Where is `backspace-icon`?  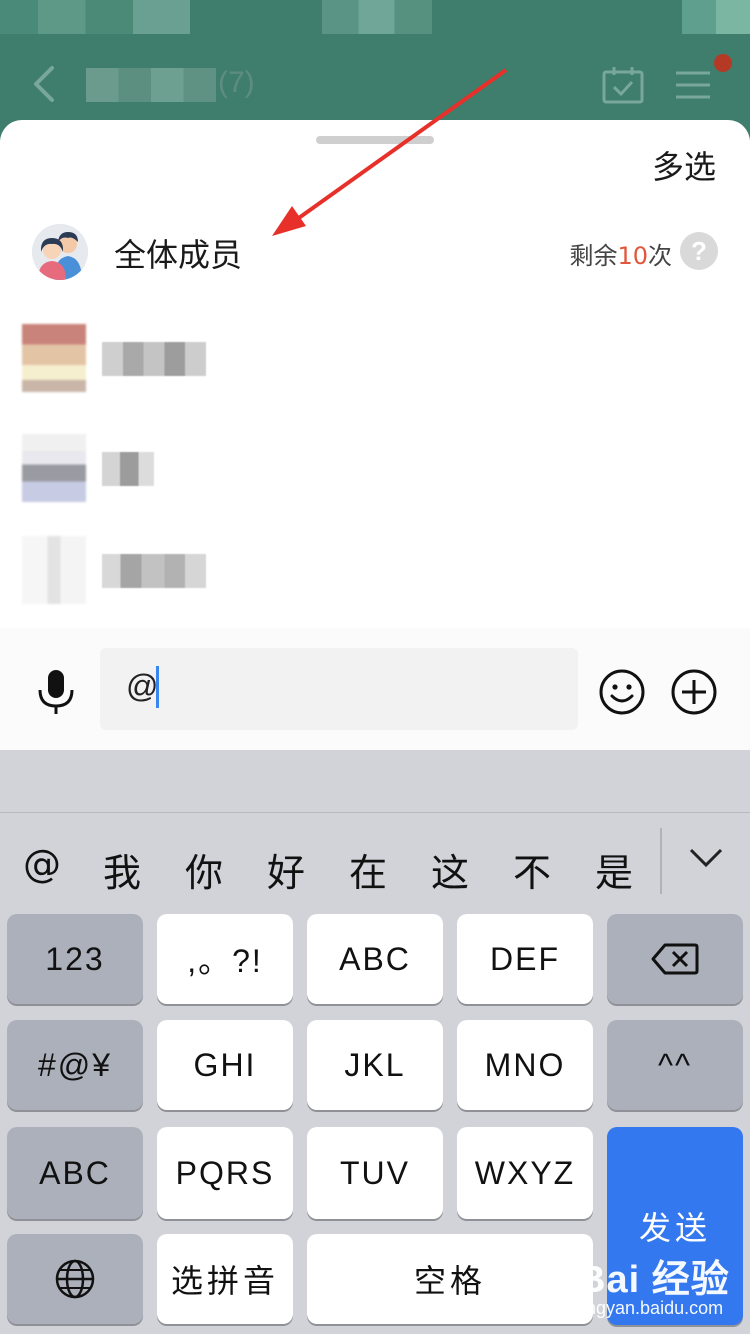
backspace-icon is located at coordinates (675, 959).